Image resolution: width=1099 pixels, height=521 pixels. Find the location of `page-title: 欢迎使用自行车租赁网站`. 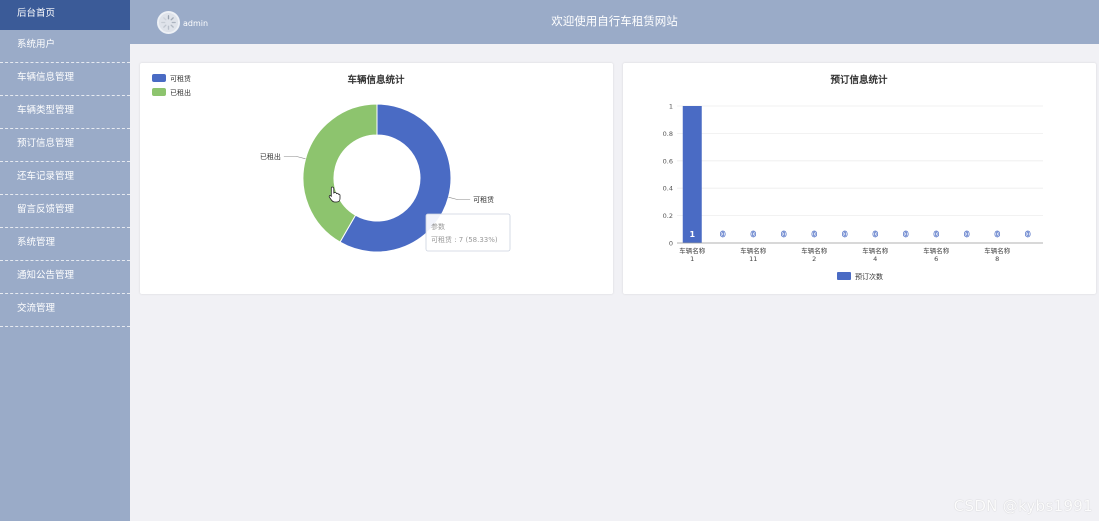

page-title: 欢迎使用自行车租赁网站 is located at coordinates (614, 21).